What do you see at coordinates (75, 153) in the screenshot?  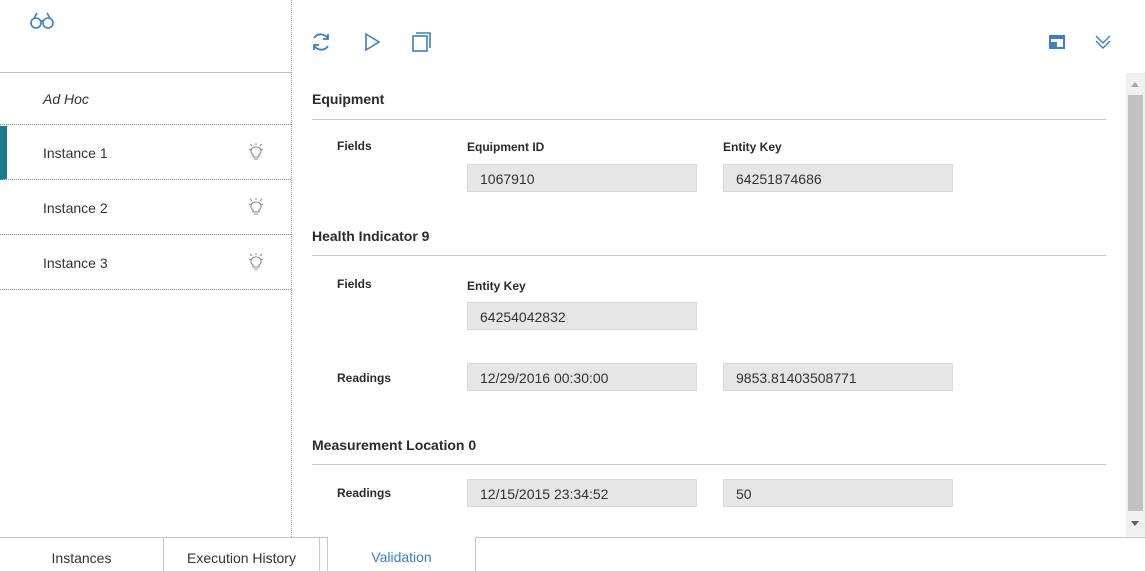 I see `instance-label: Instance 1` at bounding box center [75, 153].